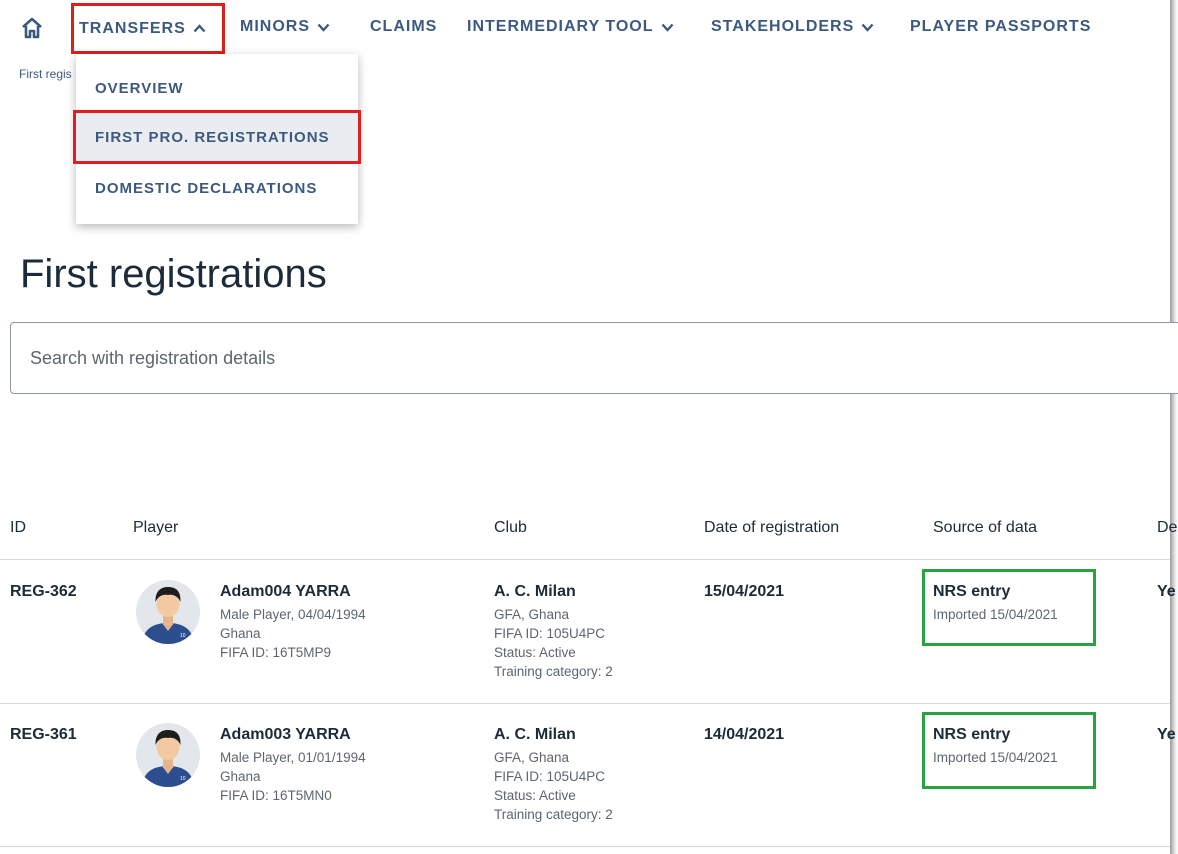  Describe the element at coordinates (585, 846) in the screenshot. I see `row-divider` at that location.